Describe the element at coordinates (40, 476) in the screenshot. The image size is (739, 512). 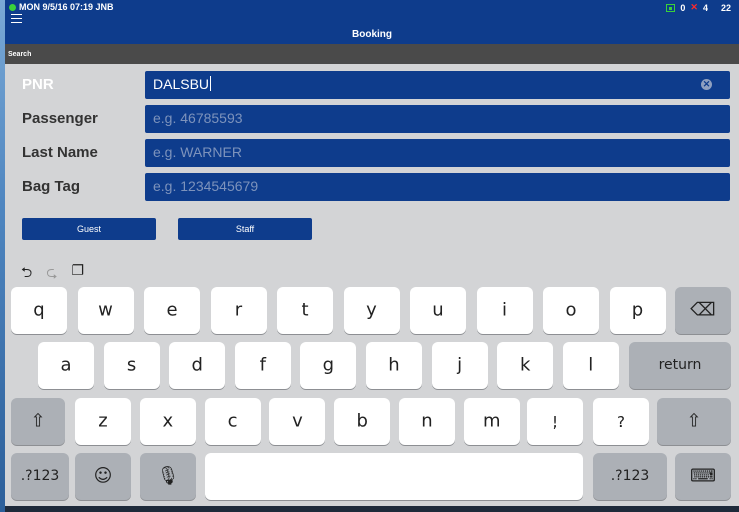
I see `numbers-key-left: .?123` at that location.